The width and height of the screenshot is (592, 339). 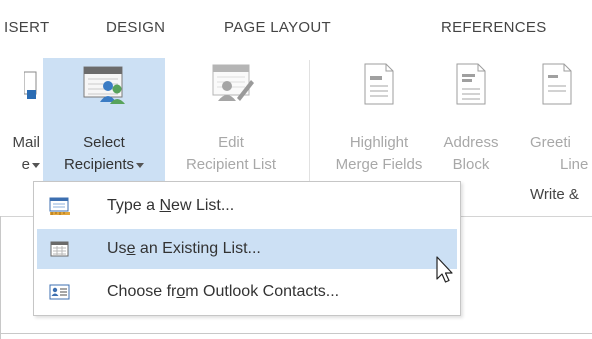 What do you see at coordinates (379, 164) in the screenshot?
I see `highlight-merge-fields-label-2: Merge Fields` at bounding box center [379, 164].